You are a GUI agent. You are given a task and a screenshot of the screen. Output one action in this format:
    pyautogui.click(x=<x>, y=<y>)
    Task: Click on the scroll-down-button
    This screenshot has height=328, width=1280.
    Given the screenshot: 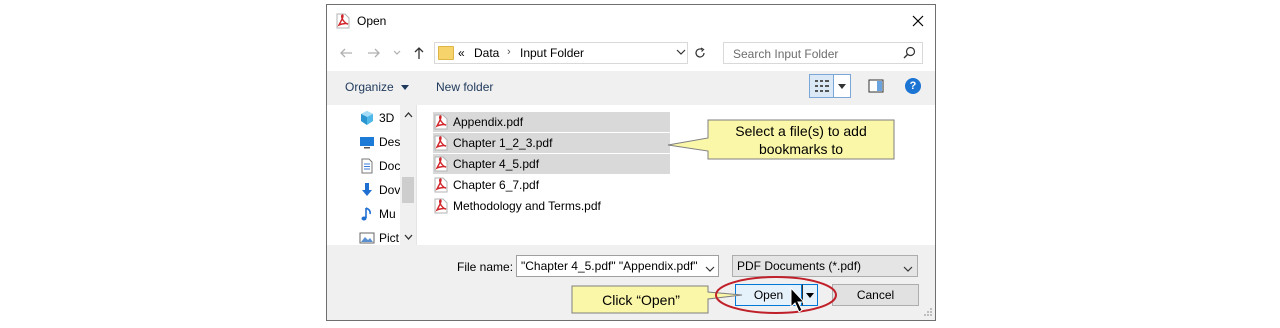 What is the action you would take?
    pyautogui.click(x=408, y=237)
    